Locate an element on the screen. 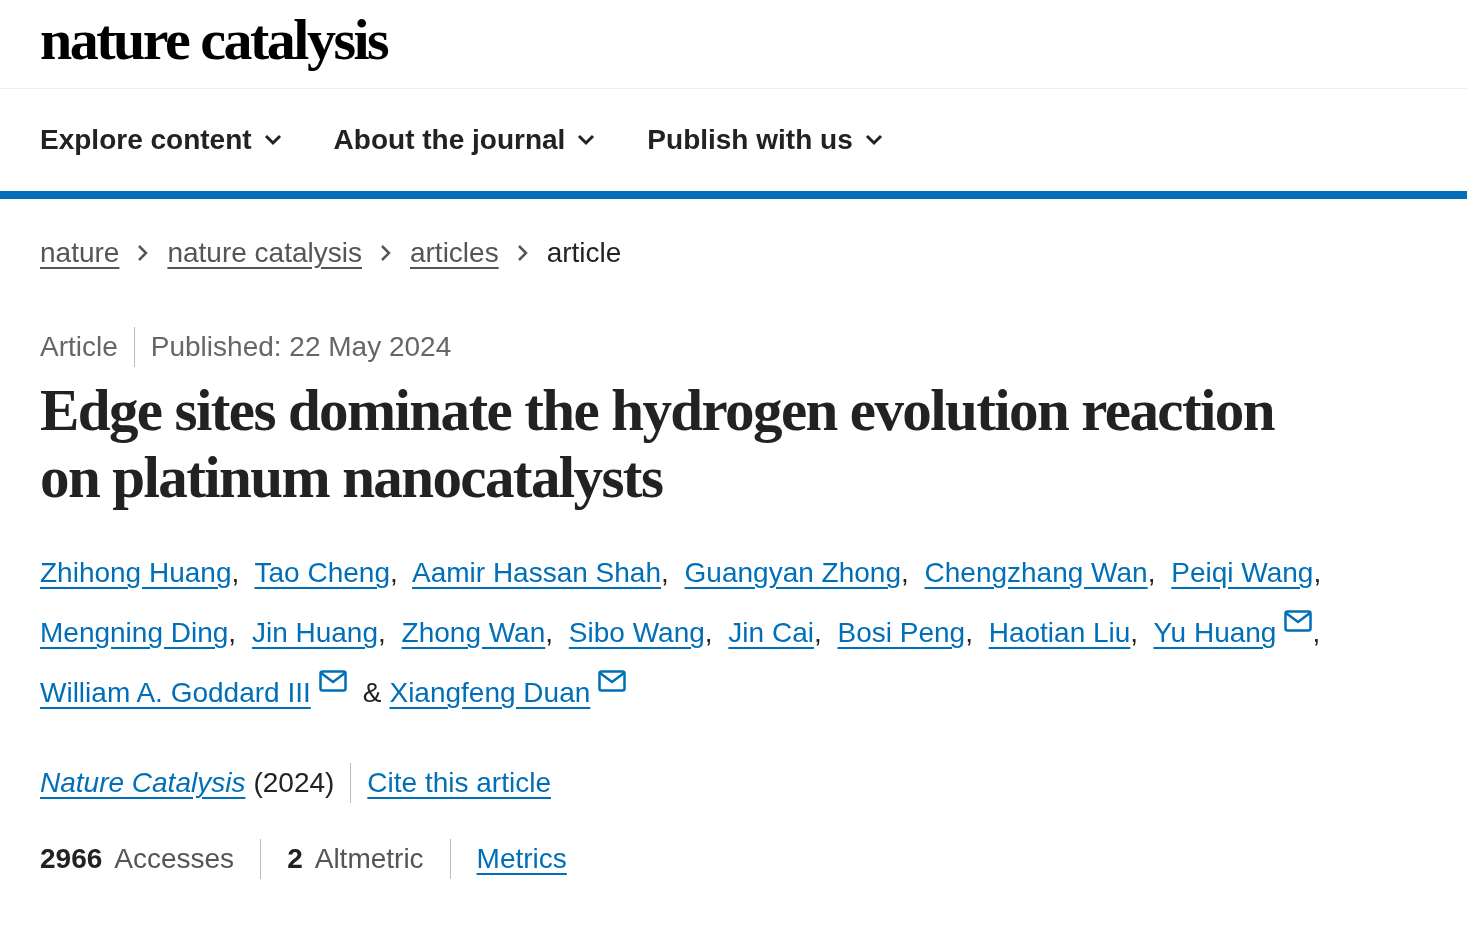  breadcrumb-current: article is located at coordinates (584, 253).